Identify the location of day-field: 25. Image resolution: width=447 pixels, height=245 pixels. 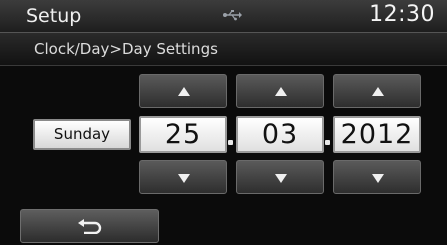
(183, 134).